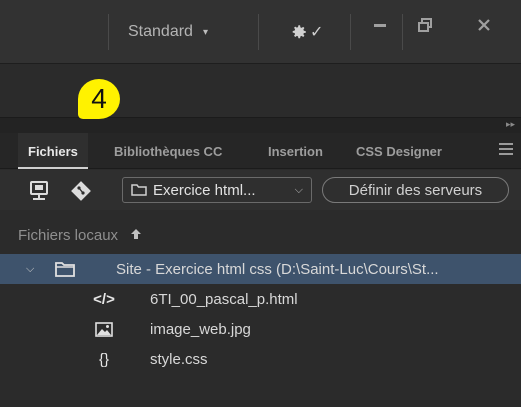 The width and height of the screenshot is (526, 407). What do you see at coordinates (68, 235) in the screenshot?
I see `local-files-label: Fichiers locaux` at bounding box center [68, 235].